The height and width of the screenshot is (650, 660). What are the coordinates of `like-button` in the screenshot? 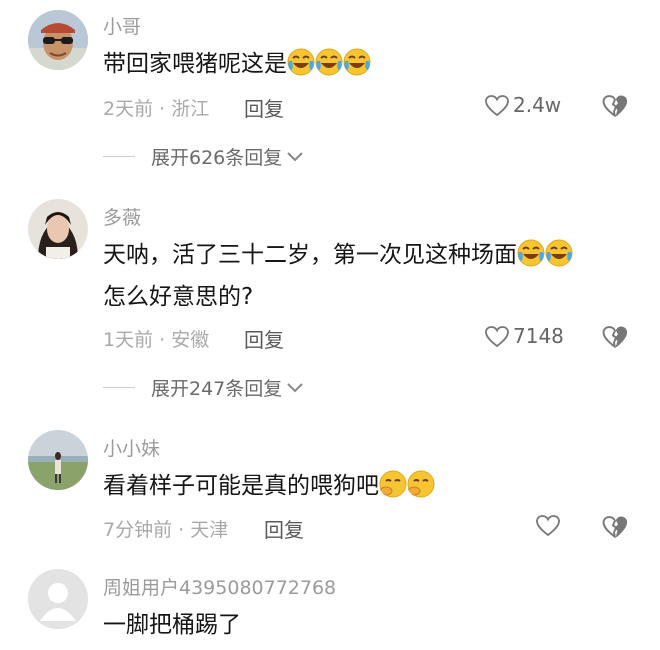 It's located at (548, 525).